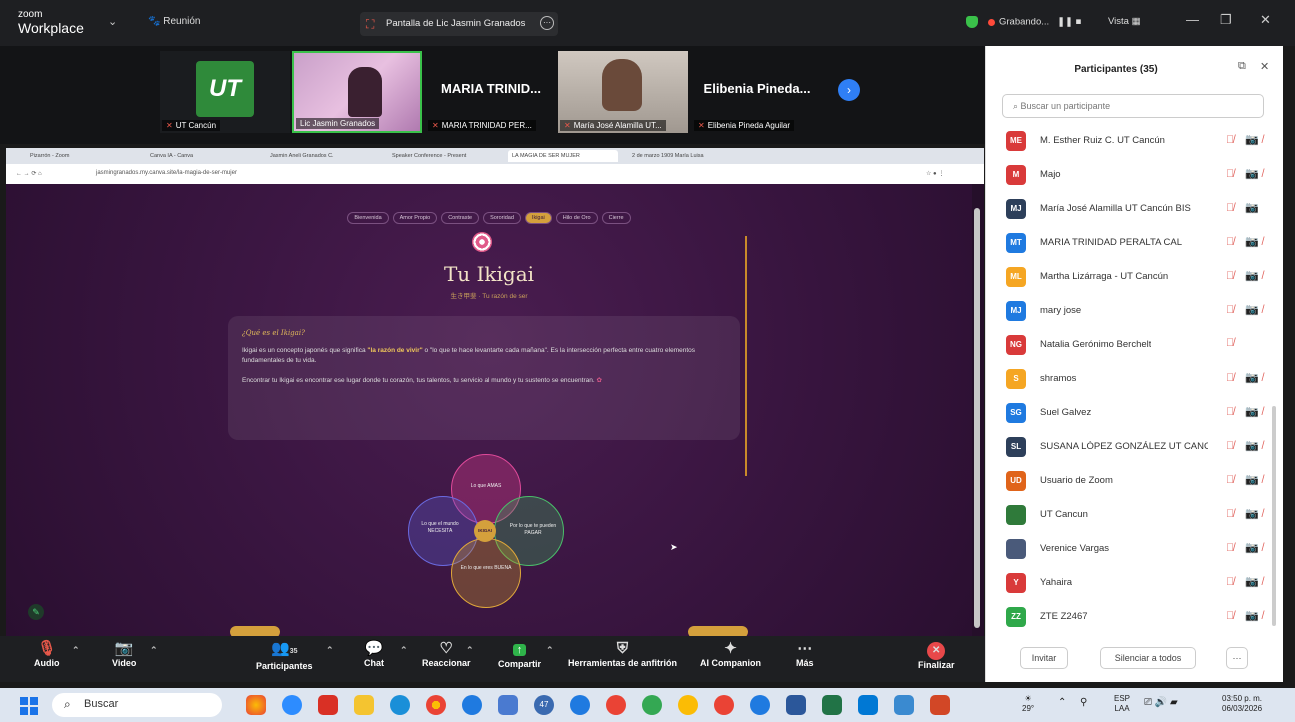  I want to click on nav-pill: Hilo de Oro, so click(576, 218).